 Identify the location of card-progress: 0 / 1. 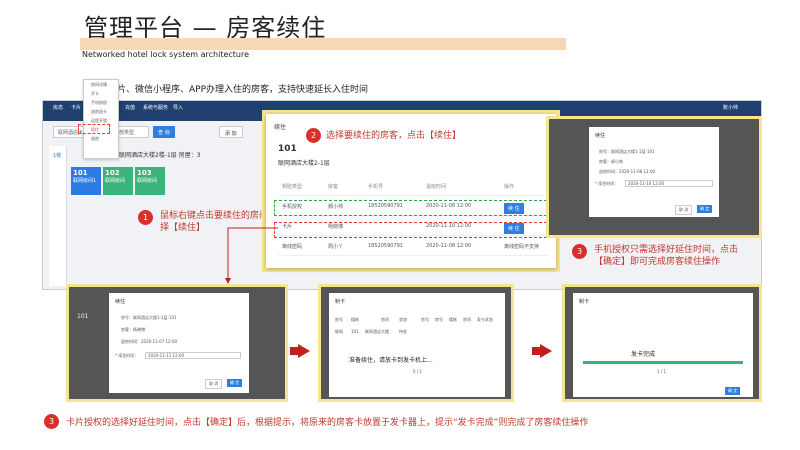
(417, 371).